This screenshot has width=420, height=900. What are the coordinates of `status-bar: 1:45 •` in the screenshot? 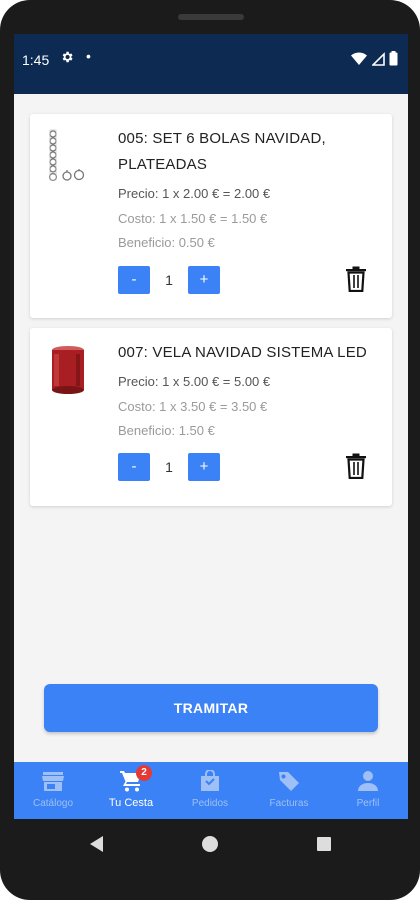 It's located at (211, 64).